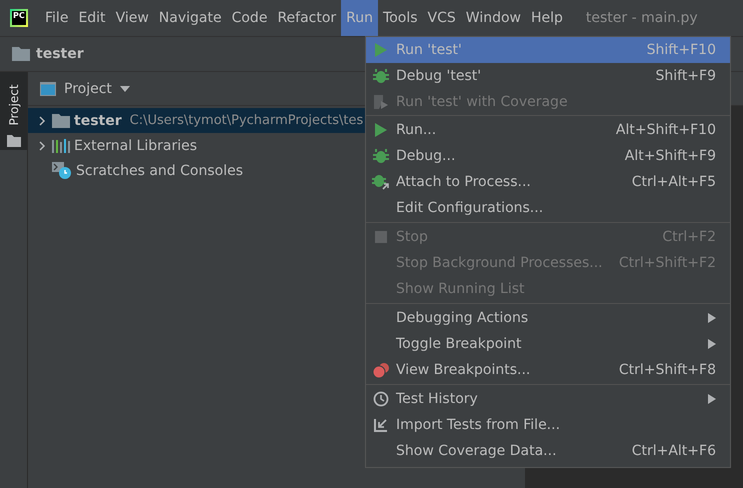  Describe the element at coordinates (132, 18) in the screenshot. I see `menu-item: View` at that location.